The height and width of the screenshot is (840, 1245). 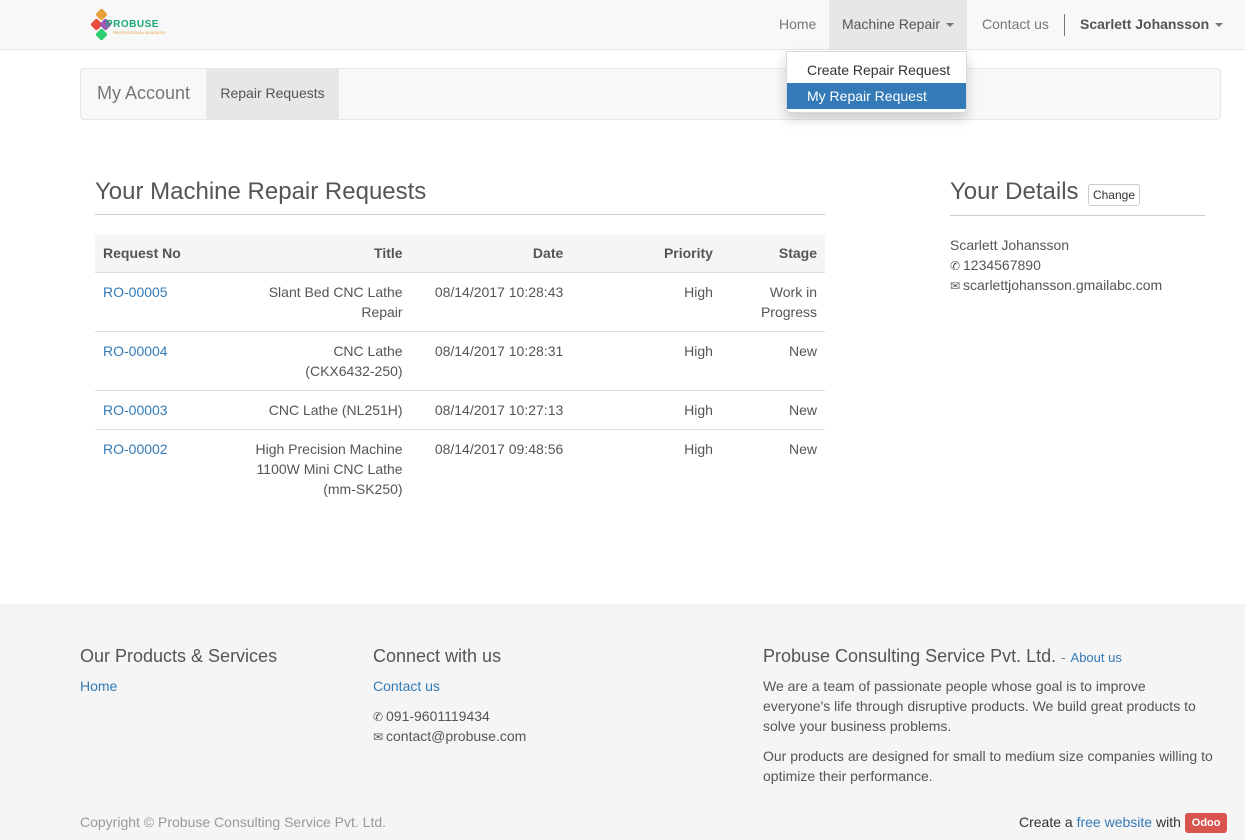 I want to click on logo-subtext: PROFESSIONAL BUSINESS, so click(x=139, y=32).